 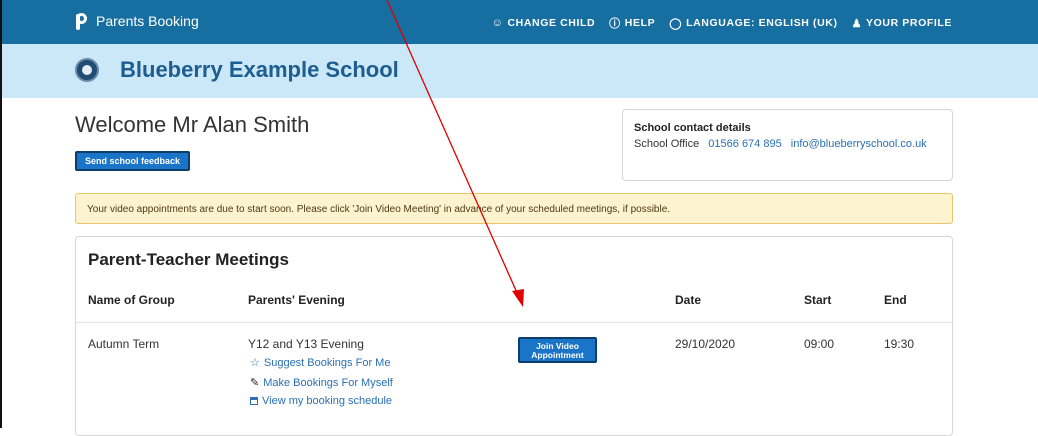 What do you see at coordinates (296, 300) in the screenshot?
I see `header-parents-evening: Parents' Evening` at bounding box center [296, 300].